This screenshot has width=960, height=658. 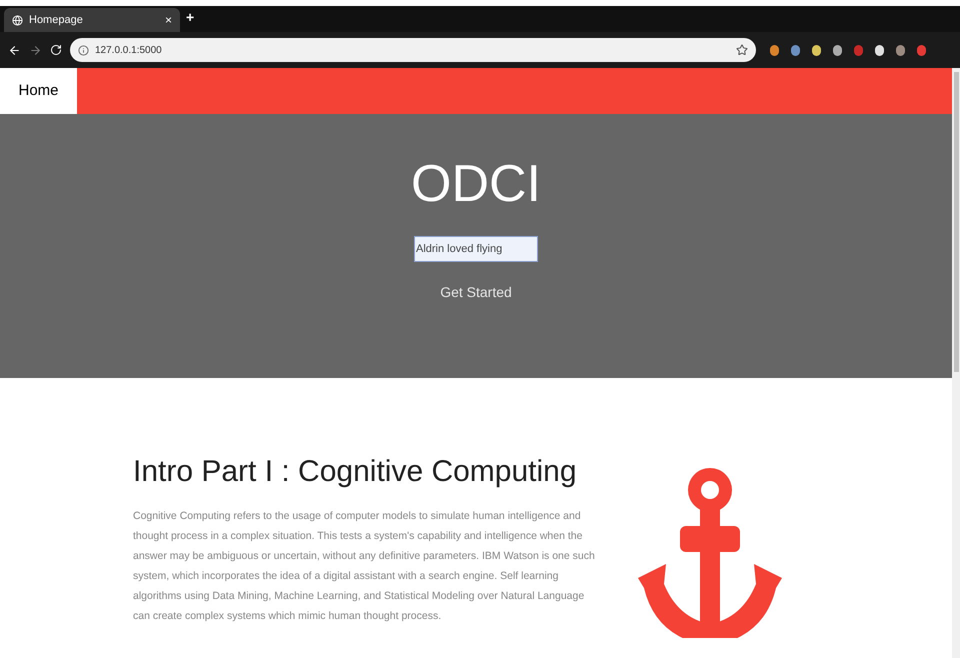 What do you see at coordinates (956, 363) in the screenshot?
I see `scrollbar` at bounding box center [956, 363].